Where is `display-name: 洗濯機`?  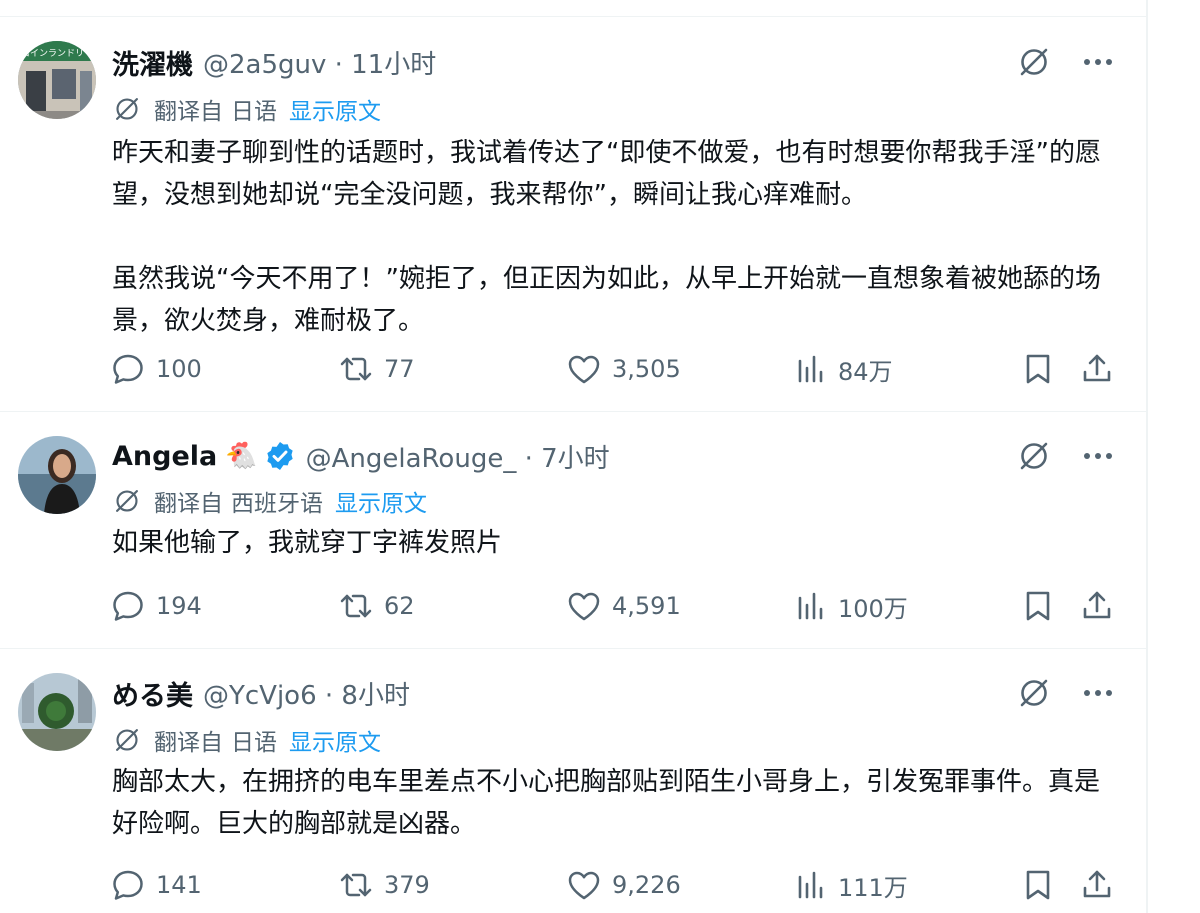
display-name: 洗濯機 is located at coordinates (152, 62).